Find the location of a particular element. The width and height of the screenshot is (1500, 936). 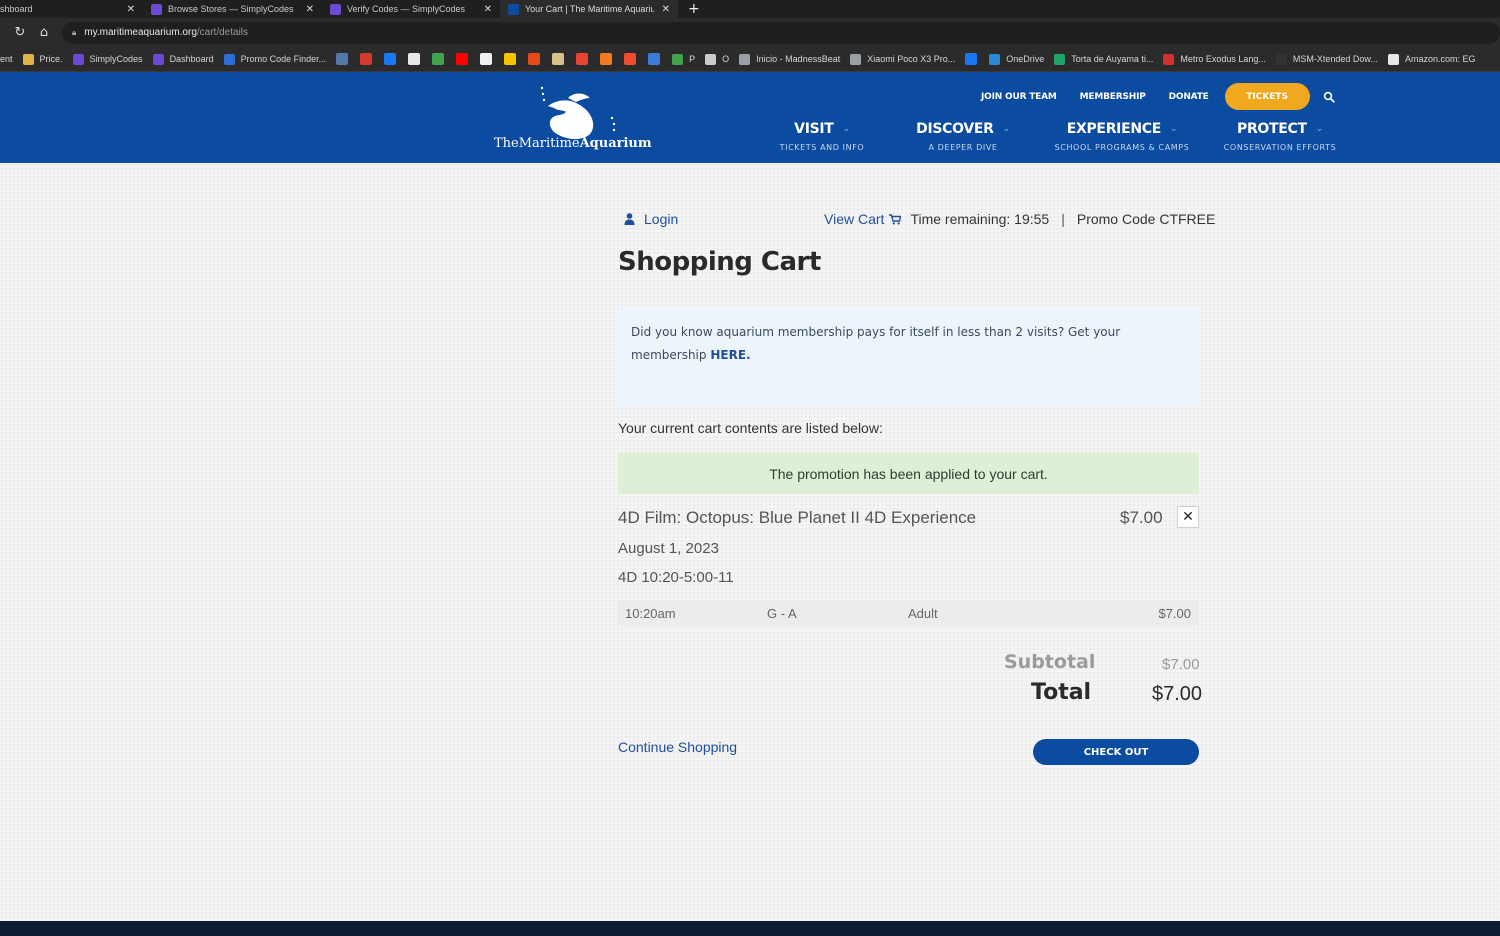

bookmark-item: SimplyCodes is located at coordinates (107, 59).